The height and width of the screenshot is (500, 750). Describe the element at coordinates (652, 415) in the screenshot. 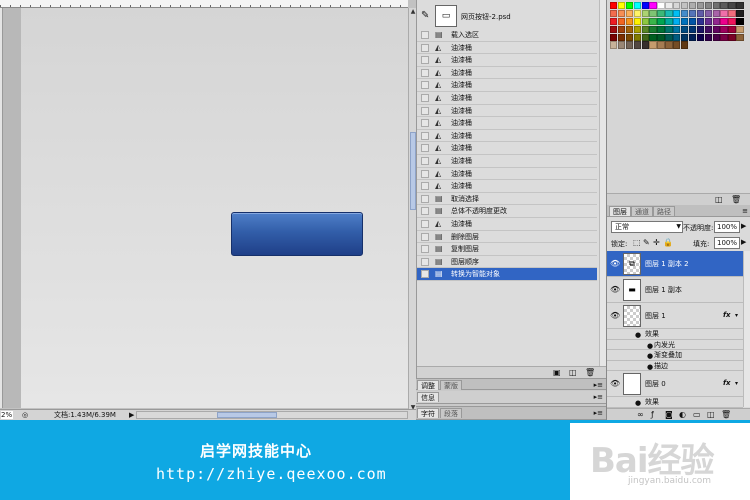

I see `add-layer-style-icon: ƒ` at that location.